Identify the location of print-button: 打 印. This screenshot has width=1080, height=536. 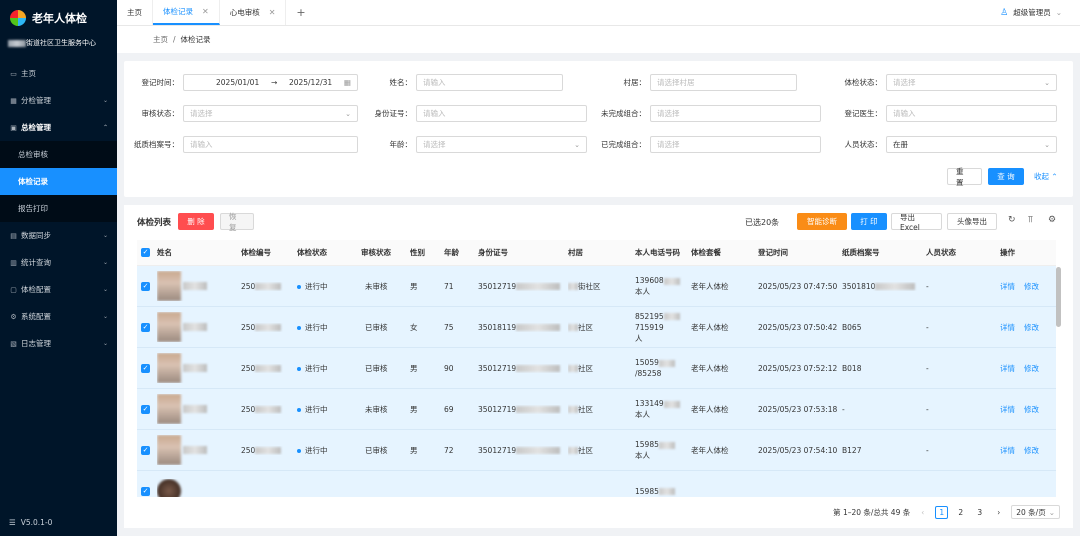
(869, 221).